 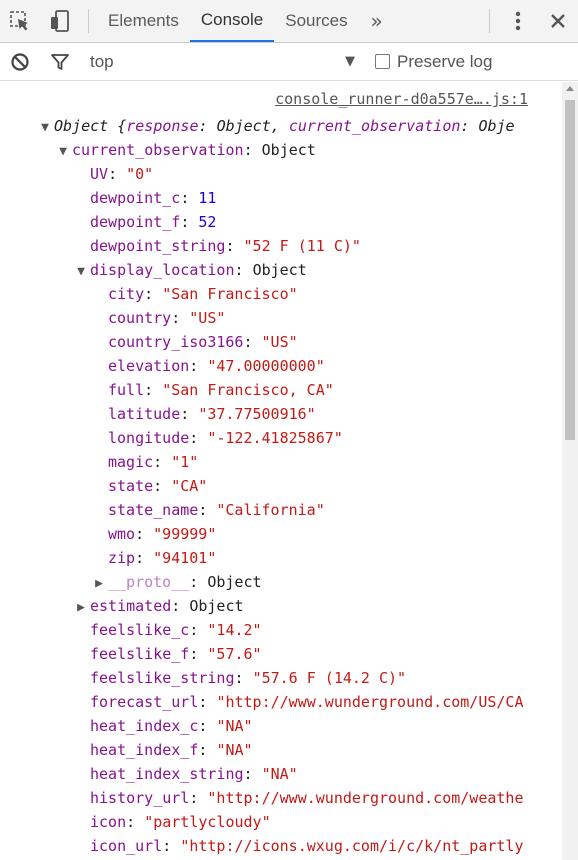 I want to click on property-row: full: "San Francisco, CA", so click(x=221, y=390).